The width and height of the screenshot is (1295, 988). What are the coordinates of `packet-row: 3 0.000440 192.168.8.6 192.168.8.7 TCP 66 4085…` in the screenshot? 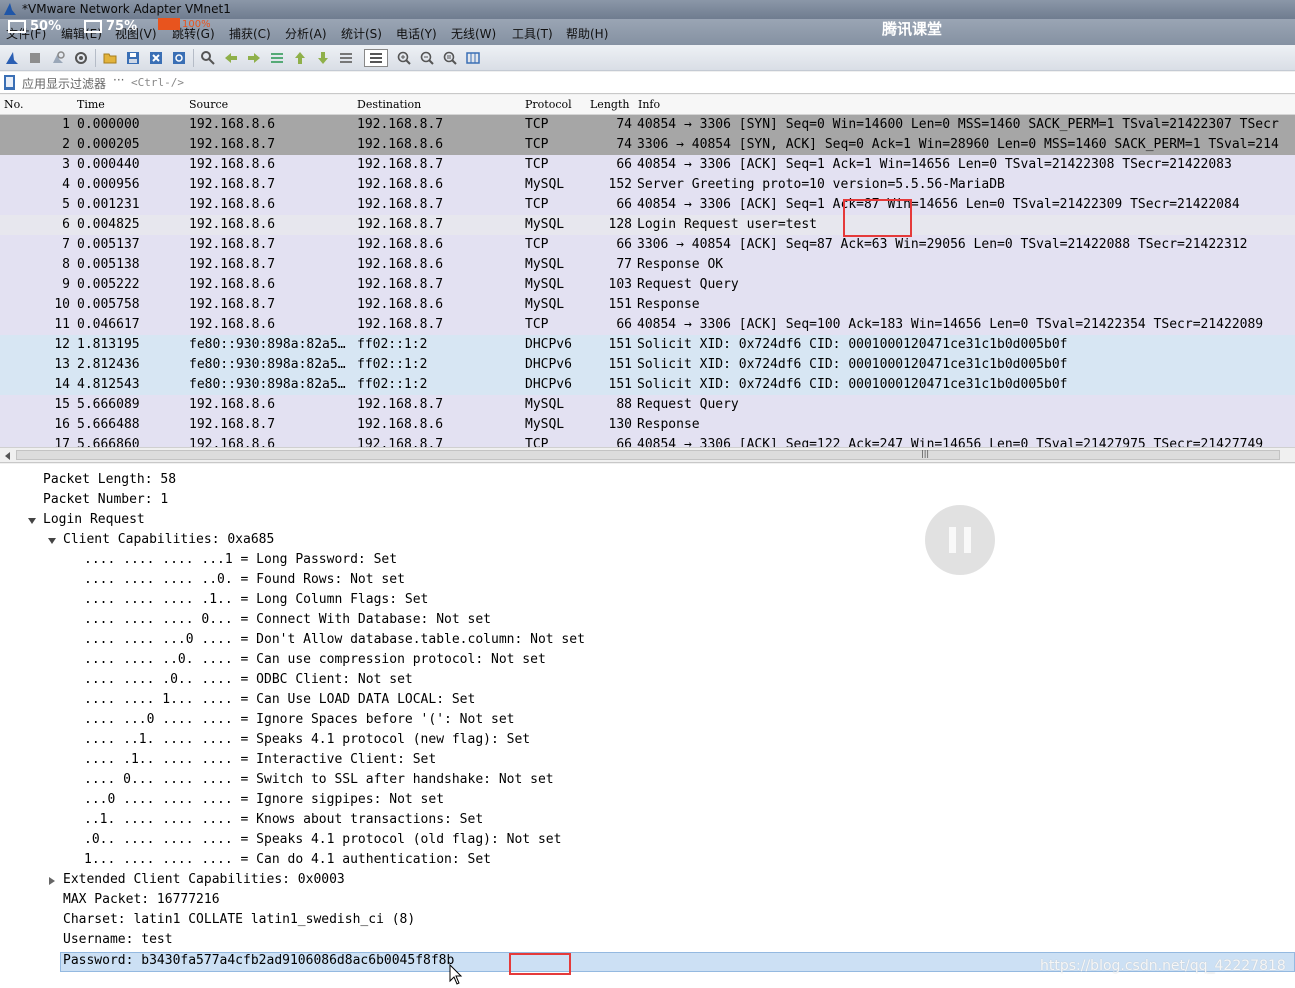 It's located at (647, 165).